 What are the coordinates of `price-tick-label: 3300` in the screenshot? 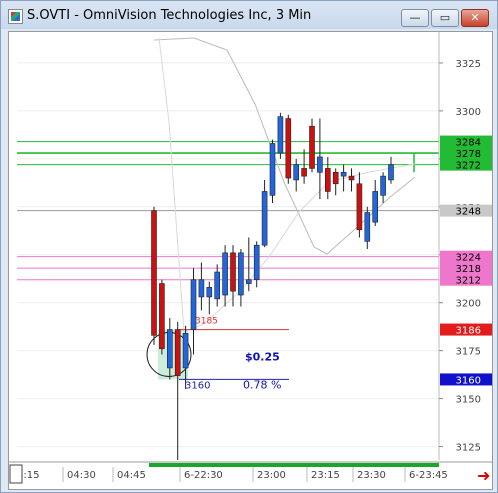 It's located at (468, 112).